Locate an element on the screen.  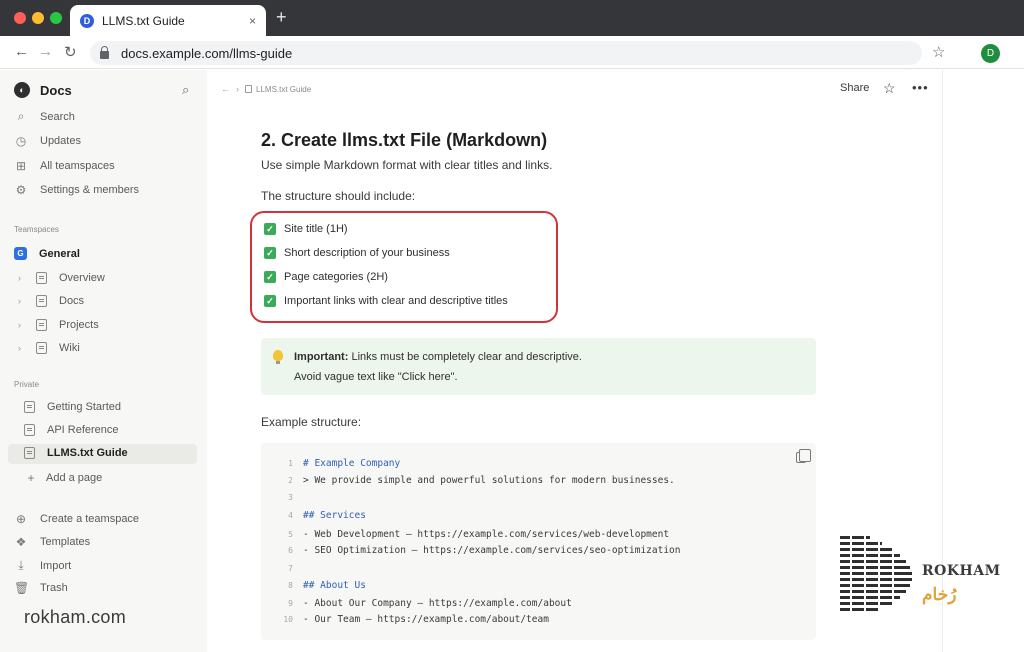
sidebar-item-label: Create a teamspace is located at coordinates (90, 519).